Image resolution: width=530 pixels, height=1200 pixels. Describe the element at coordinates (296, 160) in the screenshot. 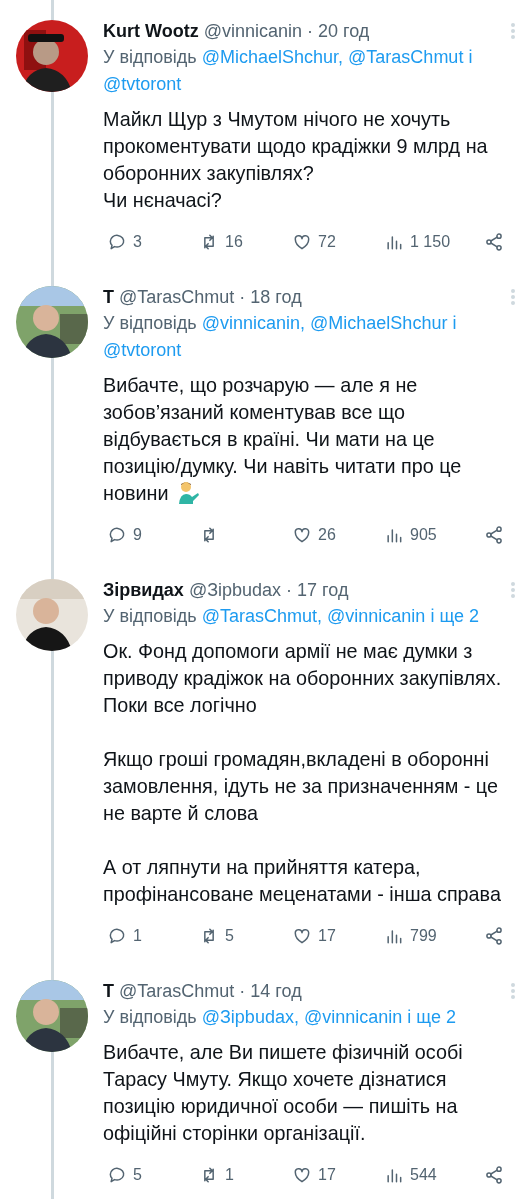

I see `post-text: Майкл Щур з Чмутом нічого не хочуть прокоментувати щодо крадіжки 9 млрд на оборонних закупівлях? Чи нєначасі?` at that location.